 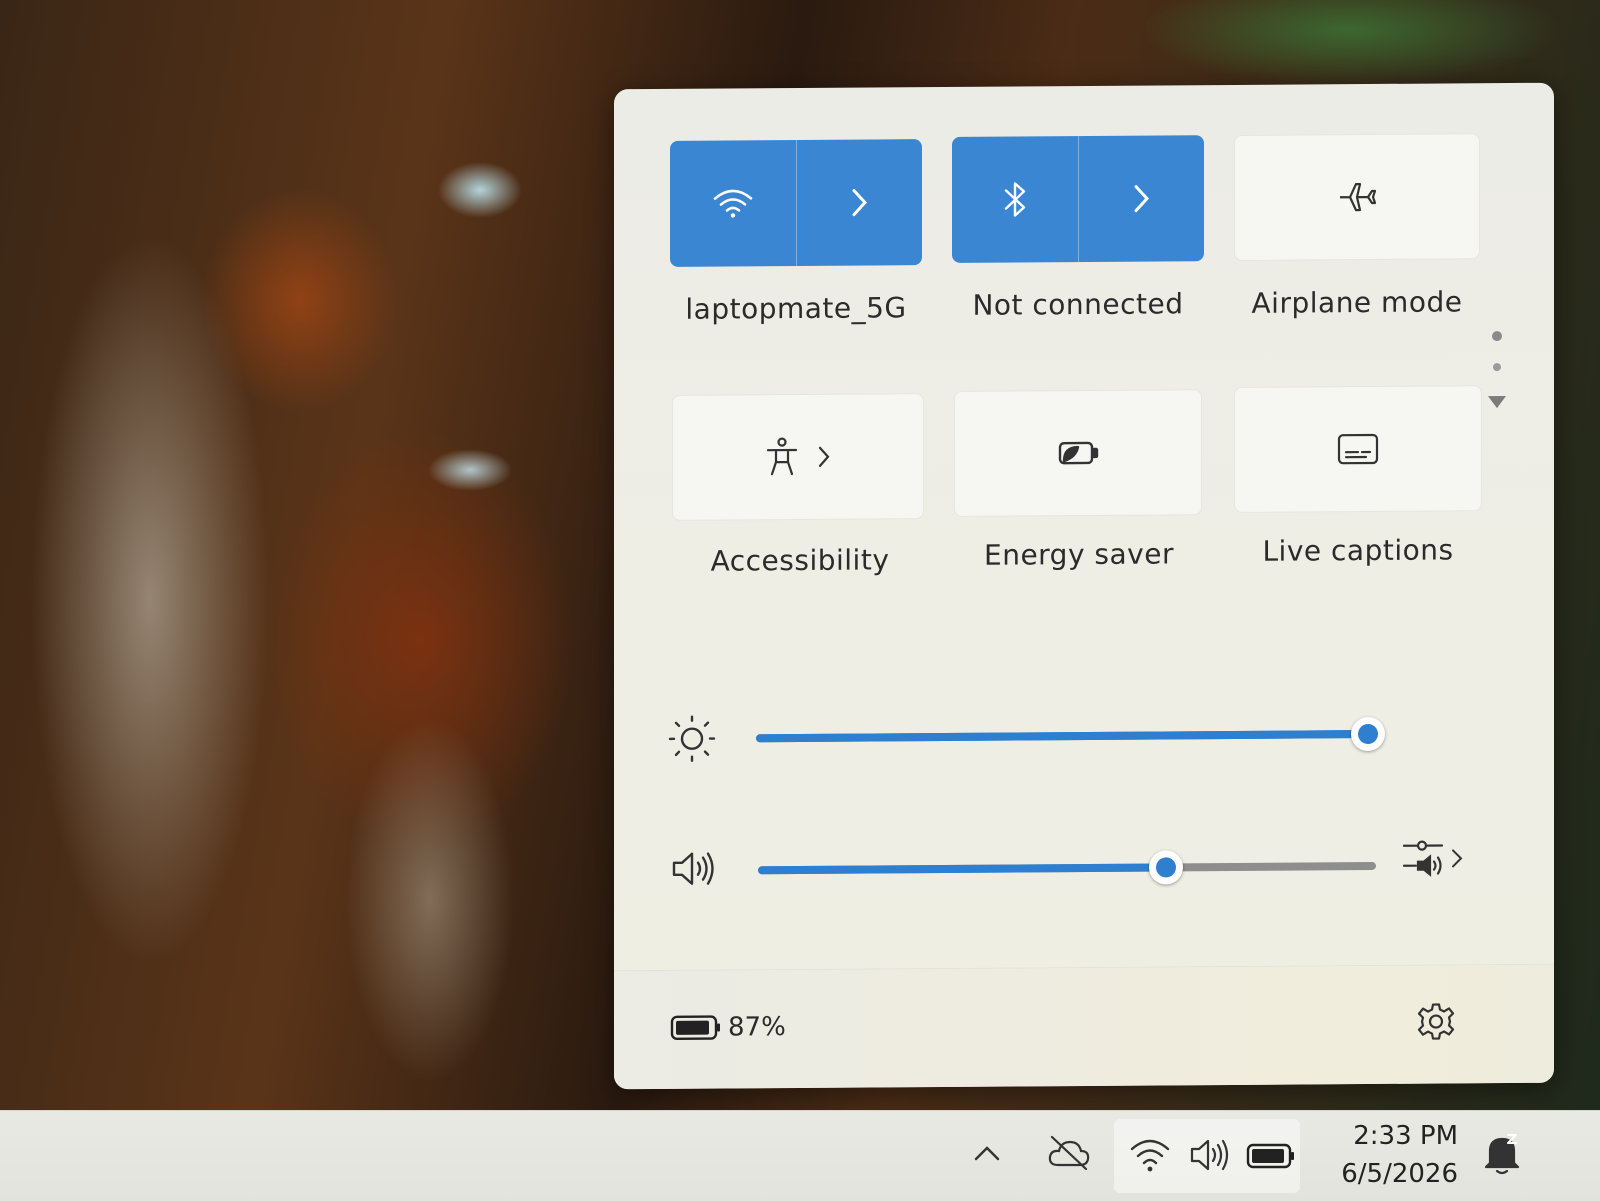 What do you see at coordinates (987, 1153) in the screenshot?
I see `chevron-up-icon` at bounding box center [987, 1153].